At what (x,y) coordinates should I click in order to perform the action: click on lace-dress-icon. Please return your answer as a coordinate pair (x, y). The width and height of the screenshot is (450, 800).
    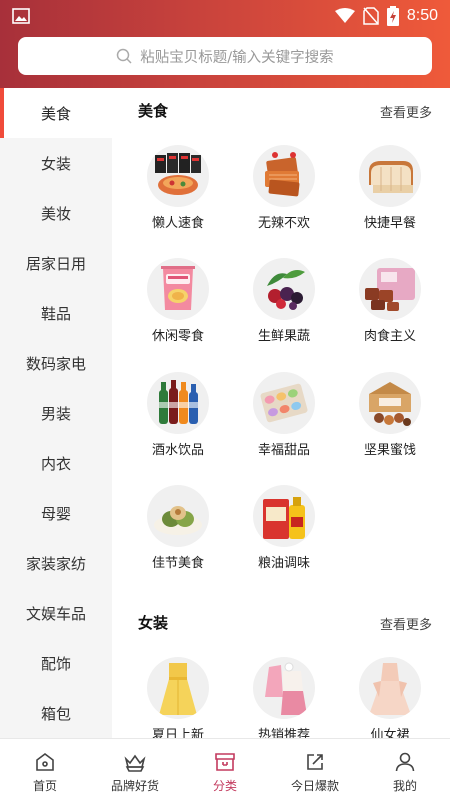
    Looking at the image, I should click on (390, 688).